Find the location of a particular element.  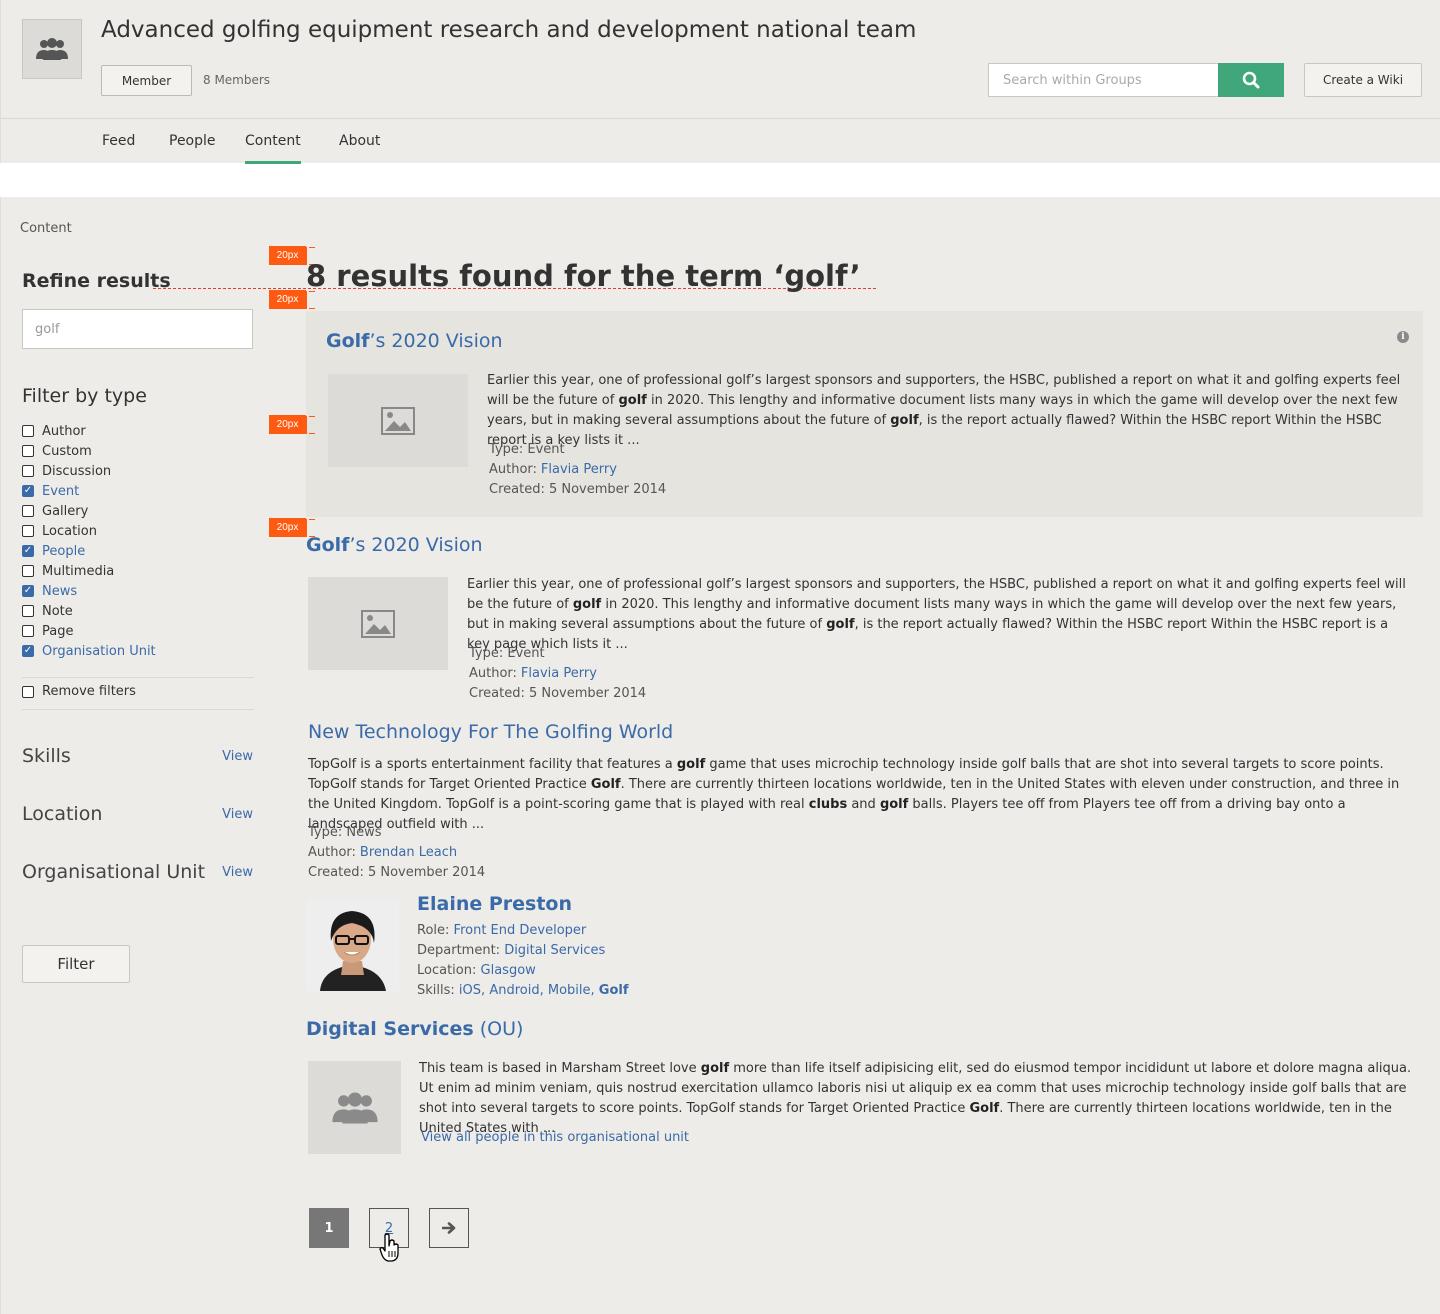

breadcrumb: Content is located at coordinates (46, 228).